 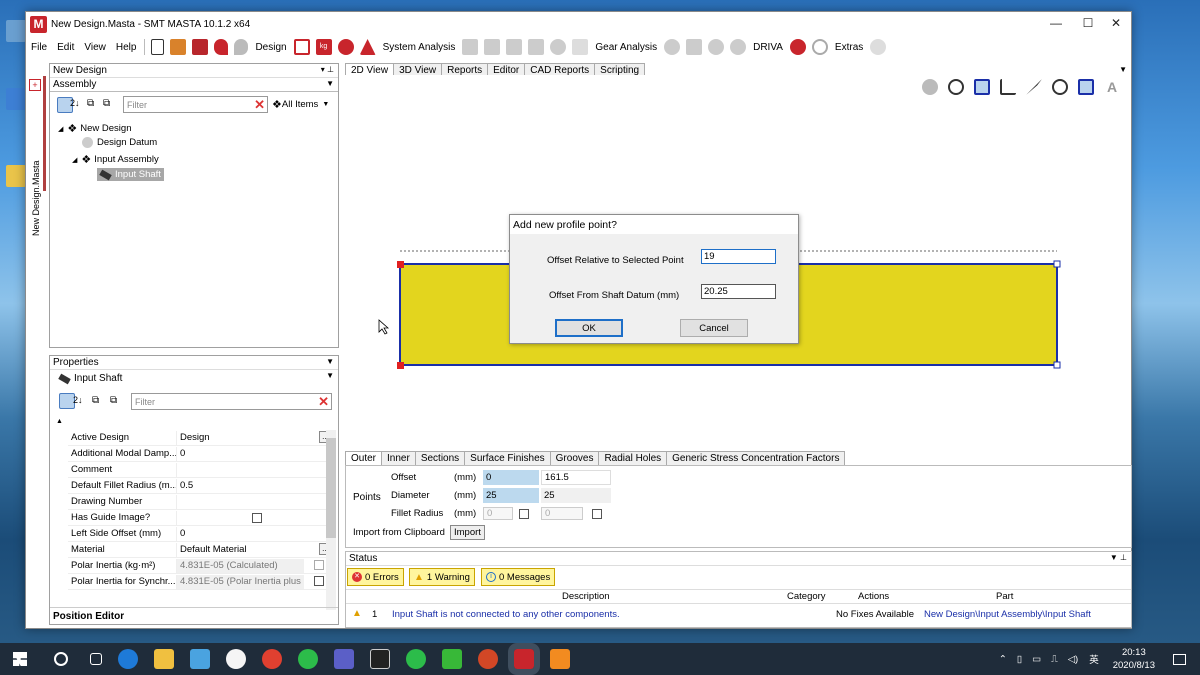 What do you see at coordinates (20, 659) in the screenshot?
I see `windows-start-icon` at bounding box center [20, 659].